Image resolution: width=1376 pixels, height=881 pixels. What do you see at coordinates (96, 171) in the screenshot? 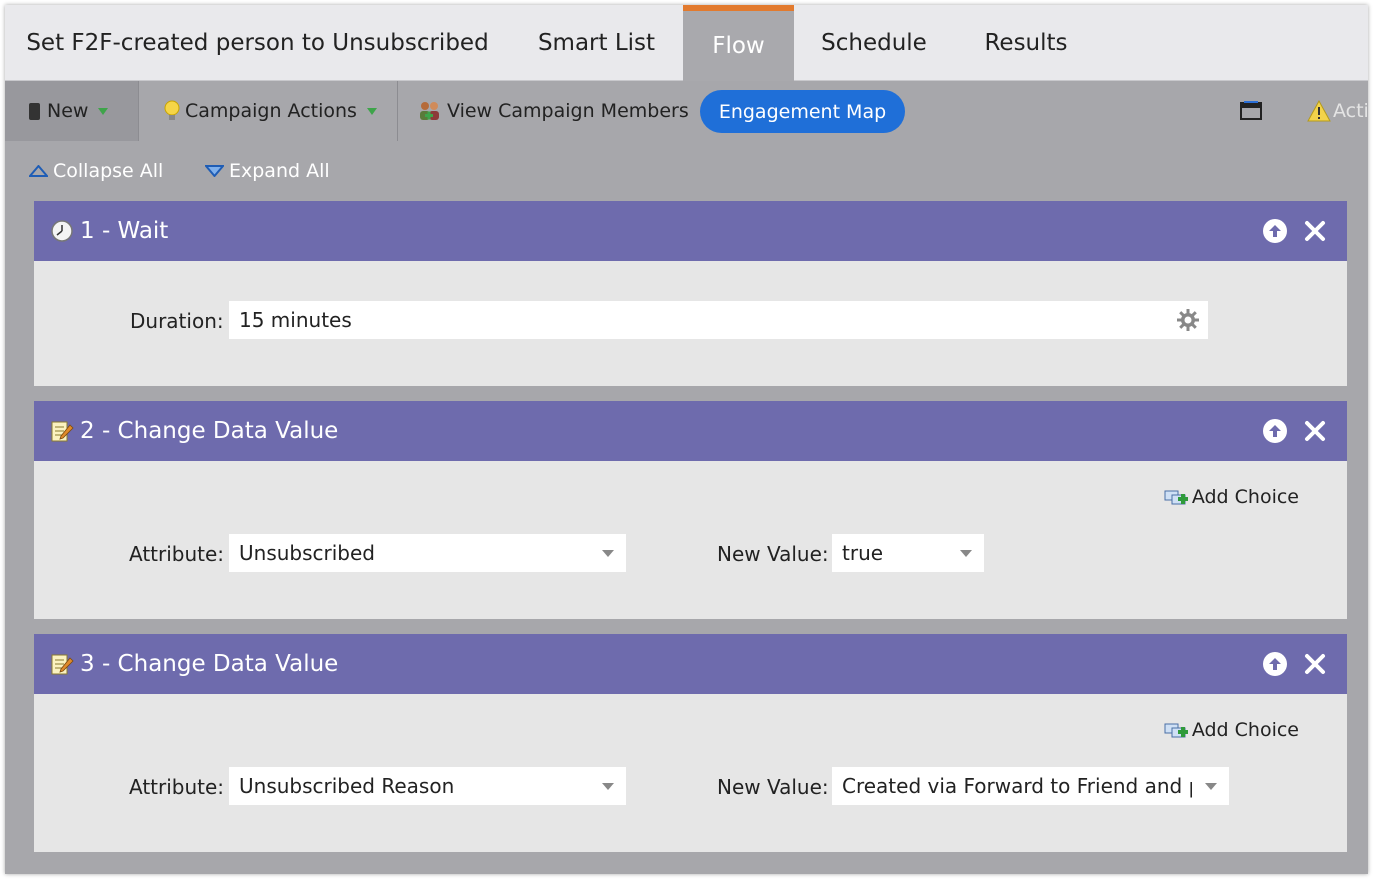
I see `collapse-all-button: Collapse All` at bounding box center [96, 171].